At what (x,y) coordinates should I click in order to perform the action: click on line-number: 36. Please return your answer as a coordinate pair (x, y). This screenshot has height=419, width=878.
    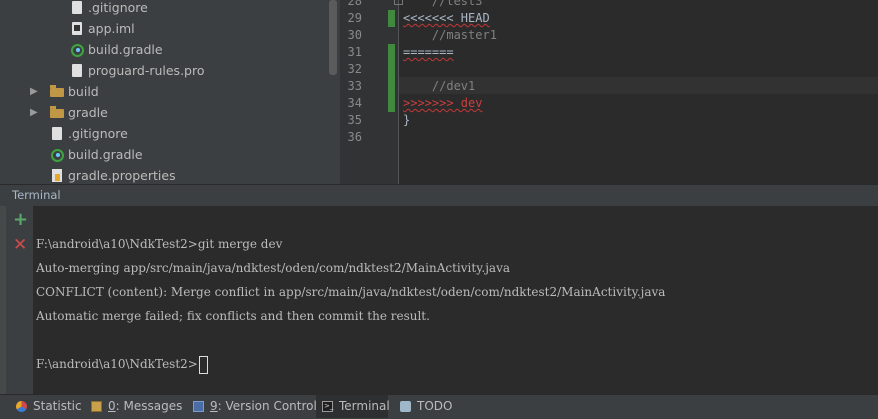
    Looking at the image, I should click on (354, 137).